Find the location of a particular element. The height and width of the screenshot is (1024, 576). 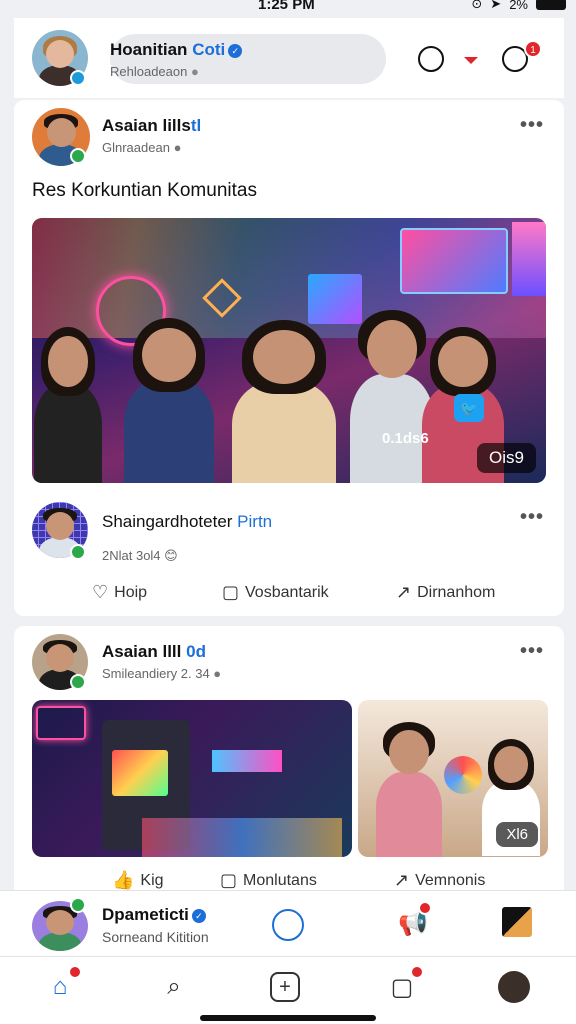

action-button: ↗ Vemnonis is located at coordinates (439, 880).